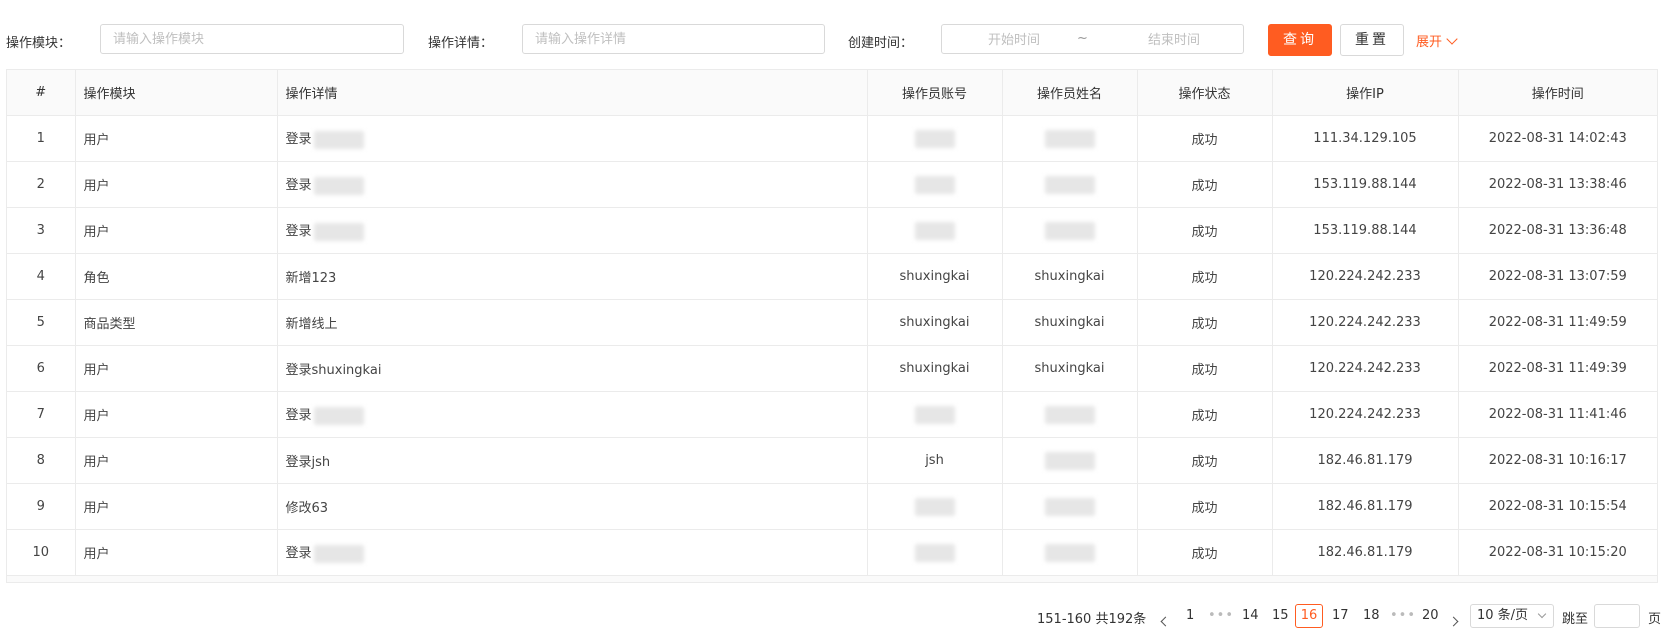 The width and height of the screenshot is (1668, 638). I want to click on cell-ip: 120.224.242.233, so click(1365, 276).